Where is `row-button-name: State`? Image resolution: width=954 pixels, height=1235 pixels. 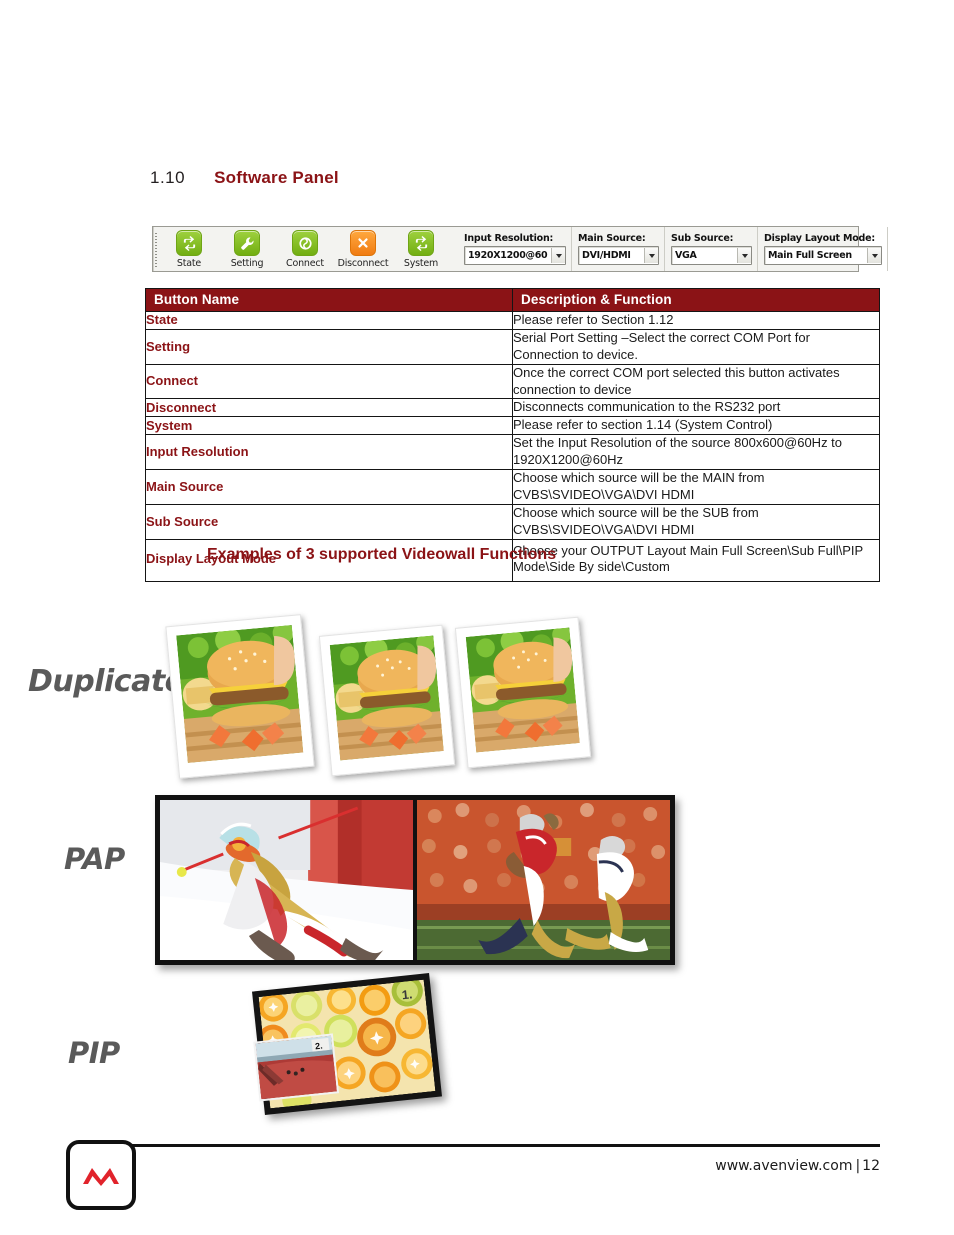
row-button-name: State is located at coordinates (329, 320).